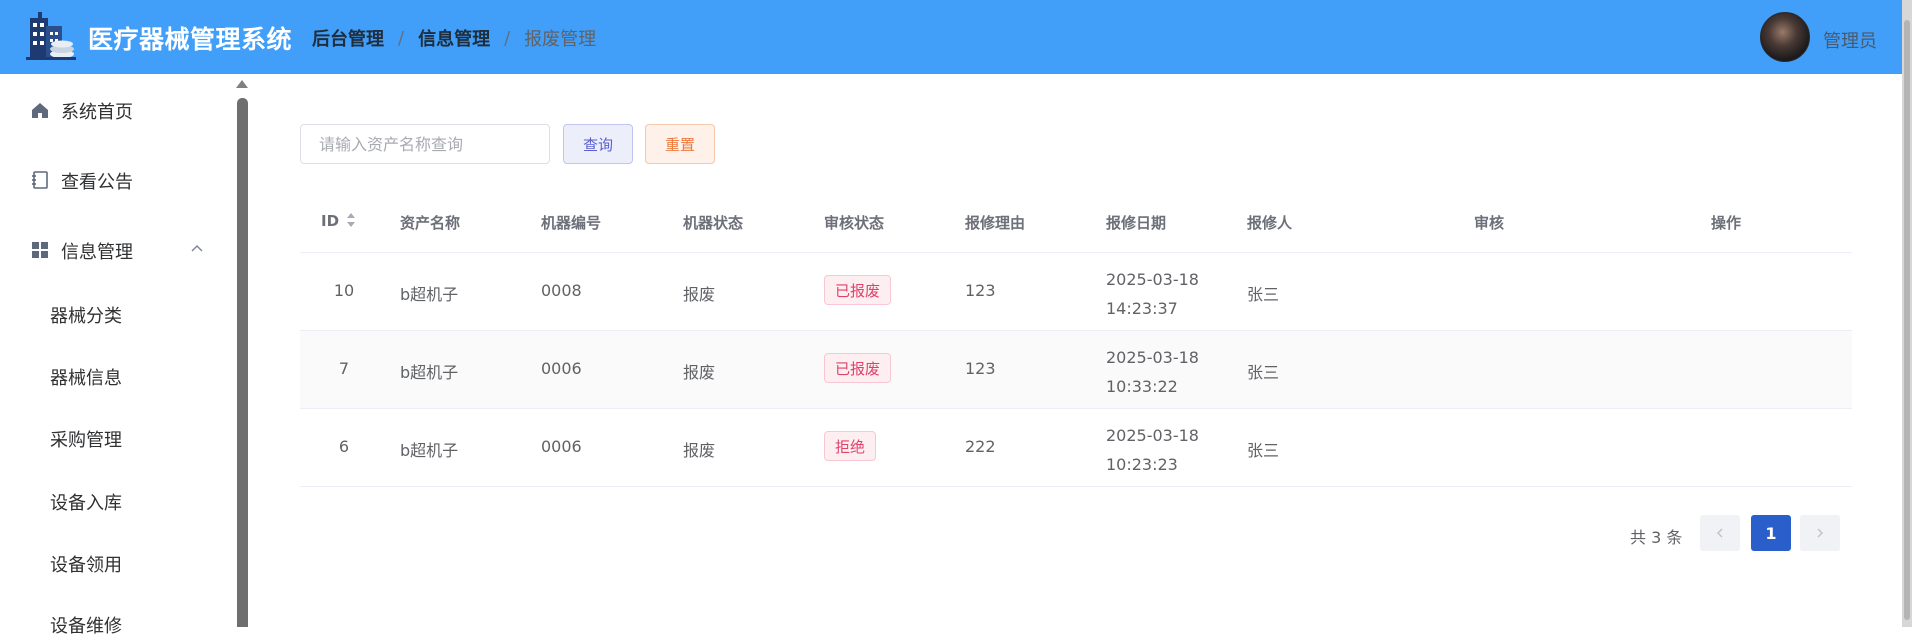 This screenshot has width=1912, height=638. Describe the element at coordinates (680, 144) in the screenshot. I see `reset-button: 重置` at that location.